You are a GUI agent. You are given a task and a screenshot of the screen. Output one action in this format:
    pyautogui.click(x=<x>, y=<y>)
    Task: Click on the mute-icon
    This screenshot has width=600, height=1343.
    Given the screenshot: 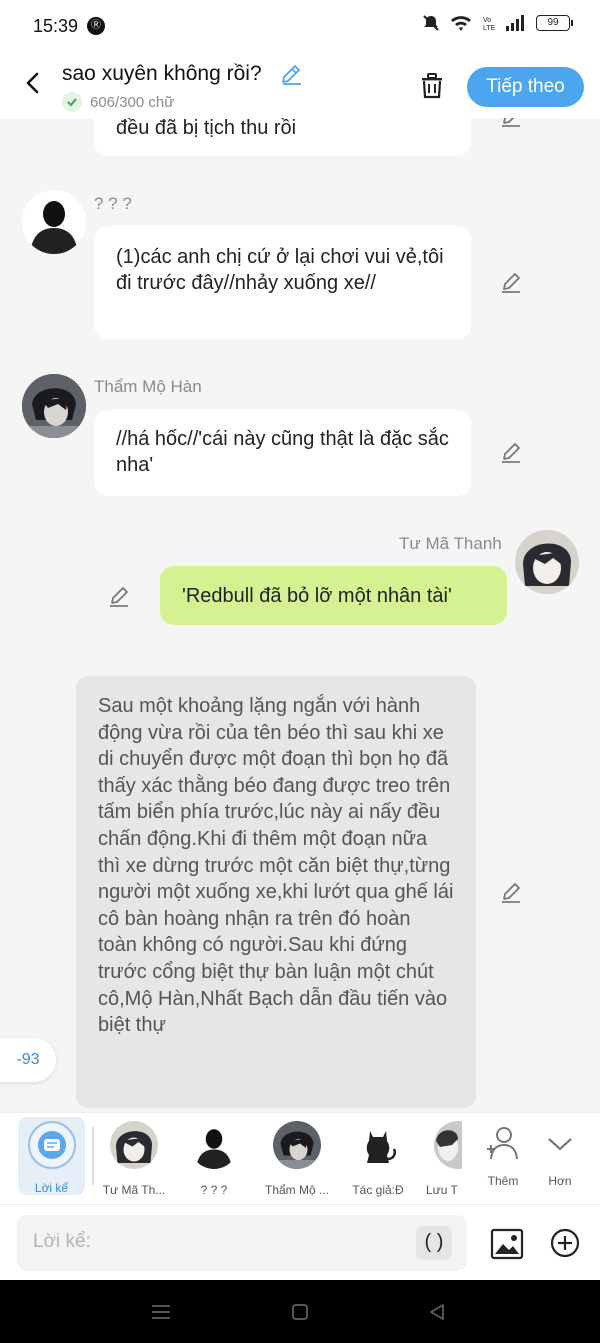 What is the action you would take?
    pyautogui.click(x=431, y=23)
    